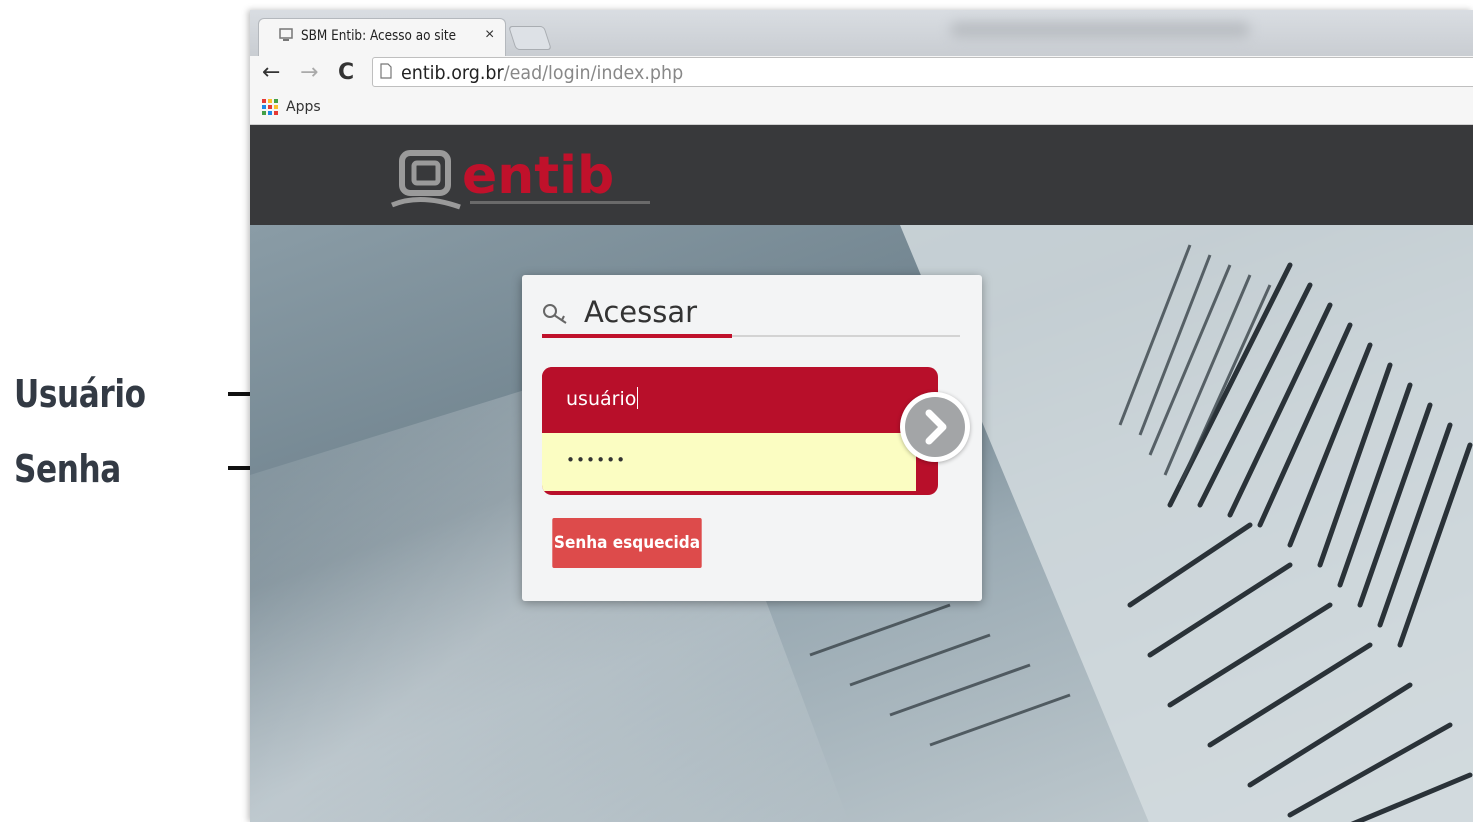 Image resolution: width=1473 pixels, height=822 pixels. What do you see at coordinates (386, 71) in the screenshot?
I see `page-icon` at bounding box center [386, 71].